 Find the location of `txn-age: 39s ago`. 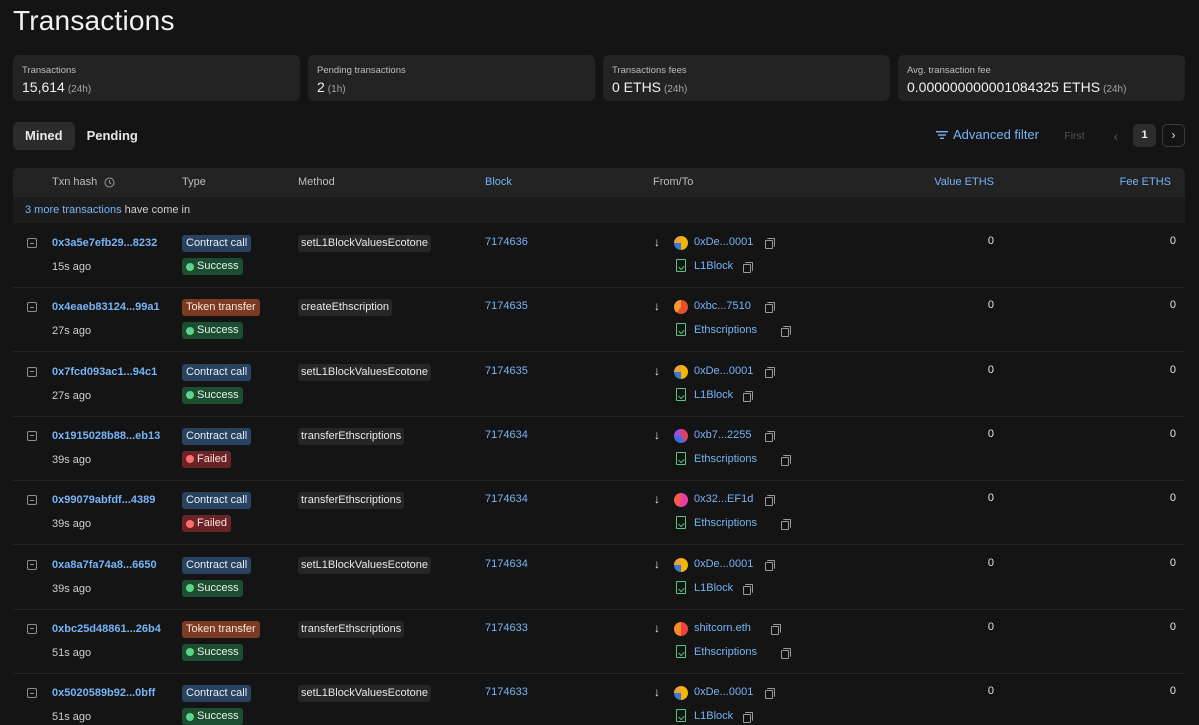

txn-age: 39s ago is located at coordinates (72, 524).